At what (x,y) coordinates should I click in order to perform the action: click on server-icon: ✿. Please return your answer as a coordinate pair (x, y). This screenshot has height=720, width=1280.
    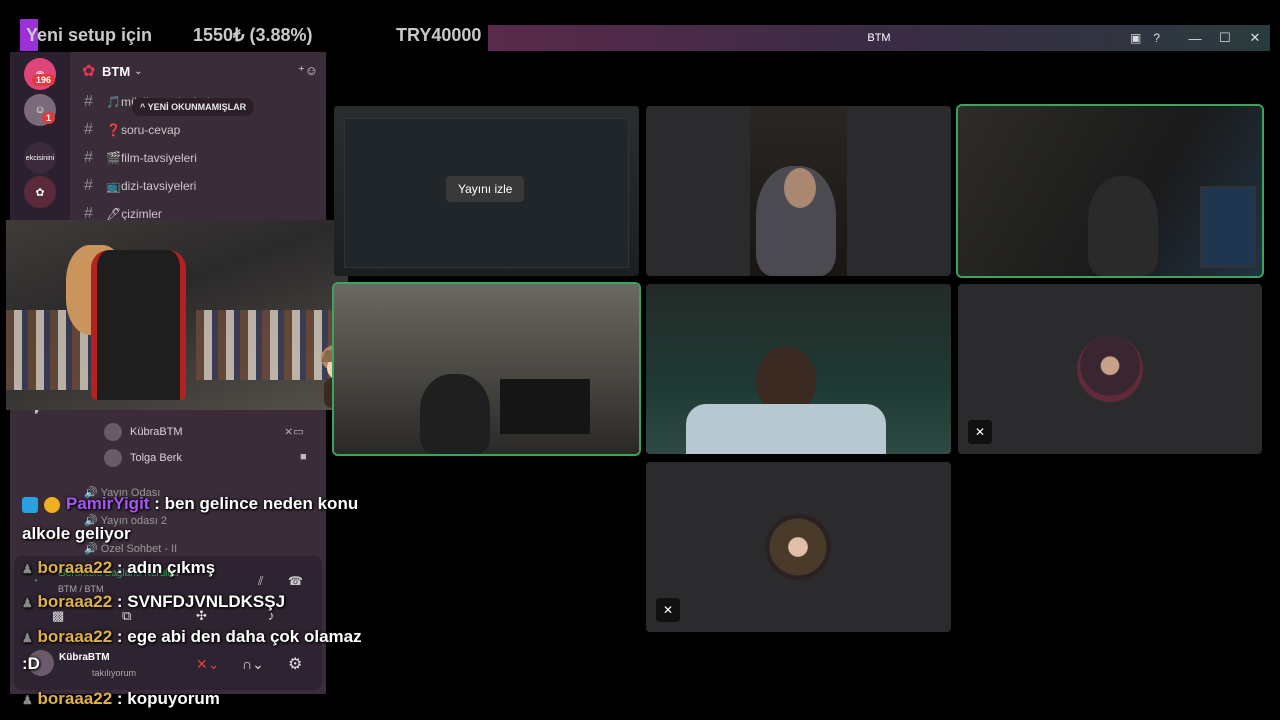
    Looking at the image, I should click on (89, 71).